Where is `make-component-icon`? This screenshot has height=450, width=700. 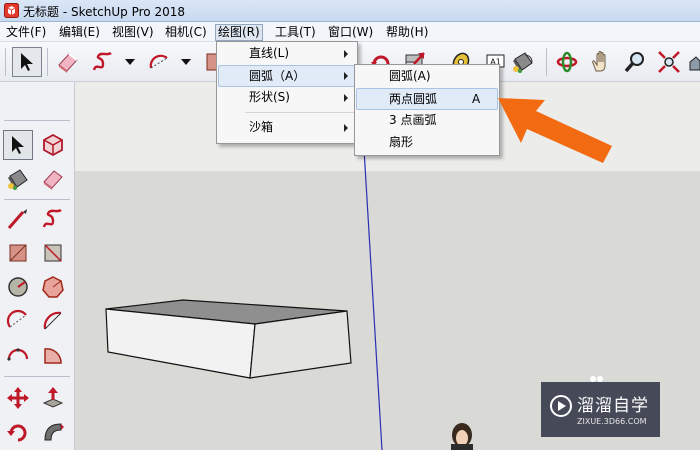
make-component-icon is located at coordinates (53, 145).